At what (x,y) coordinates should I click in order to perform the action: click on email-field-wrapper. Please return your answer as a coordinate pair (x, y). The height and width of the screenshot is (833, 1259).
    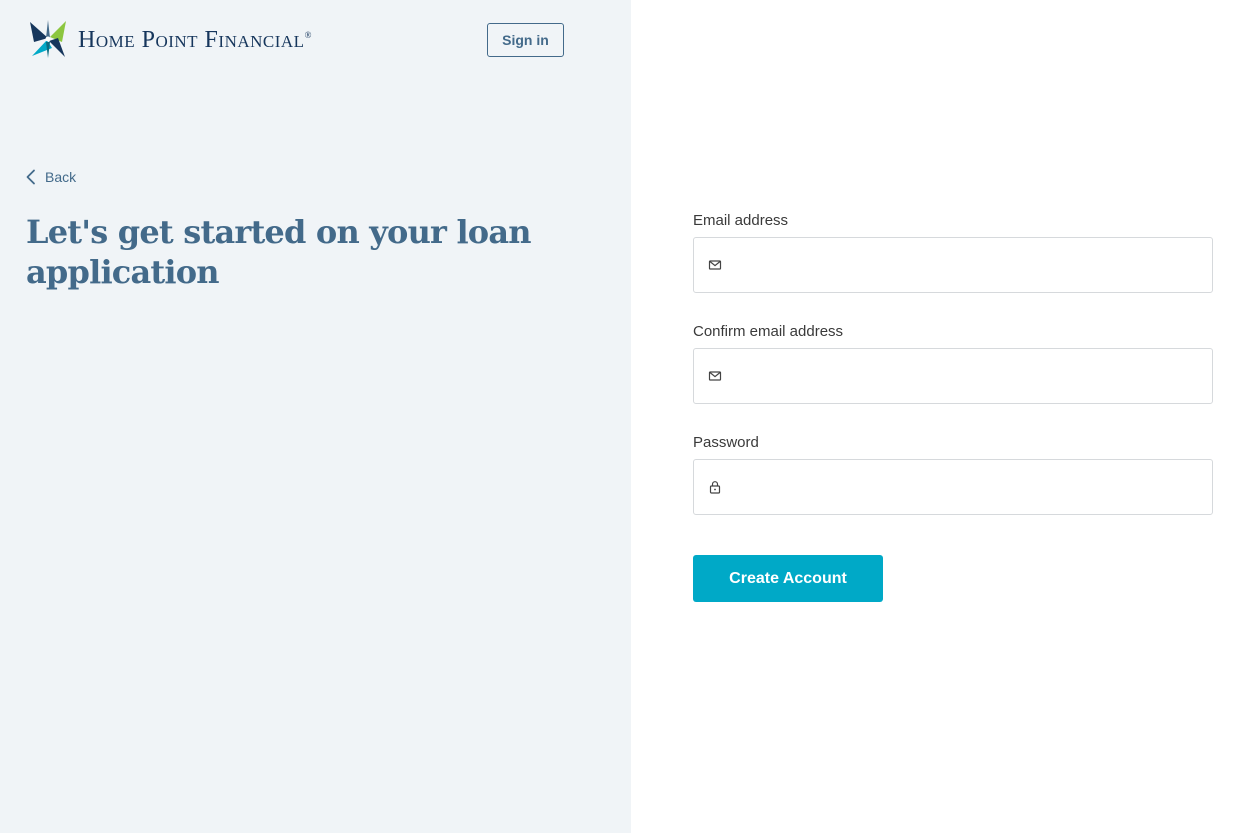
    Looking at the image, I should click on (953, 265).